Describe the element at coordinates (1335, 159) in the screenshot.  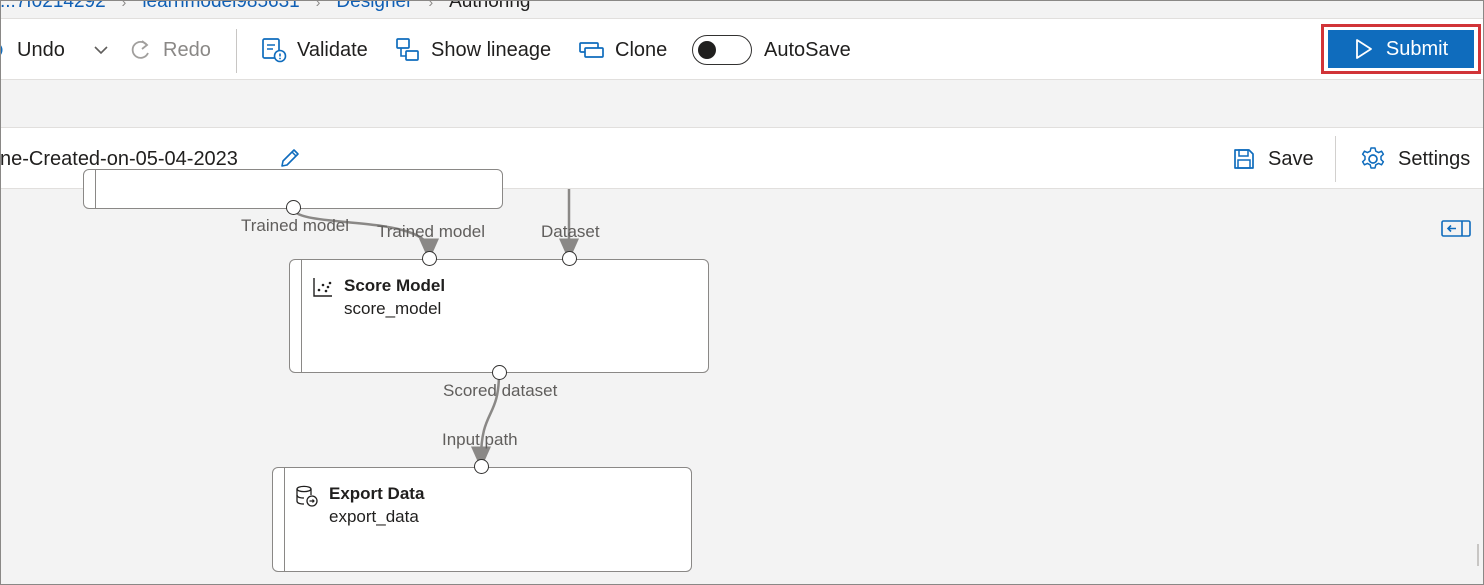
I see `header-divider` at that location.